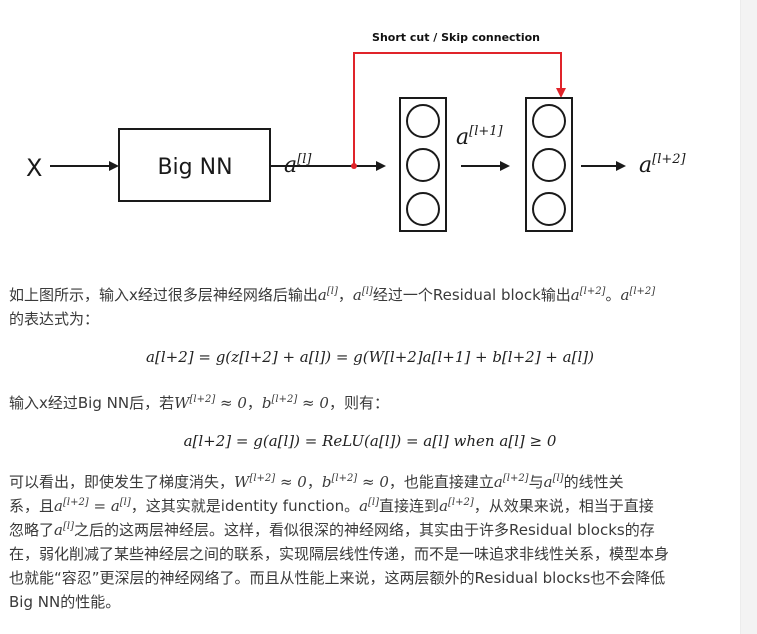 The width and height of the screenshot is (757, 634). What do you see at coordinates (163, 295) in the screenshot?
I see `text-run: 如上图所示，输入x经过很多层神经网络后输出` at bounding box center [163, 295].